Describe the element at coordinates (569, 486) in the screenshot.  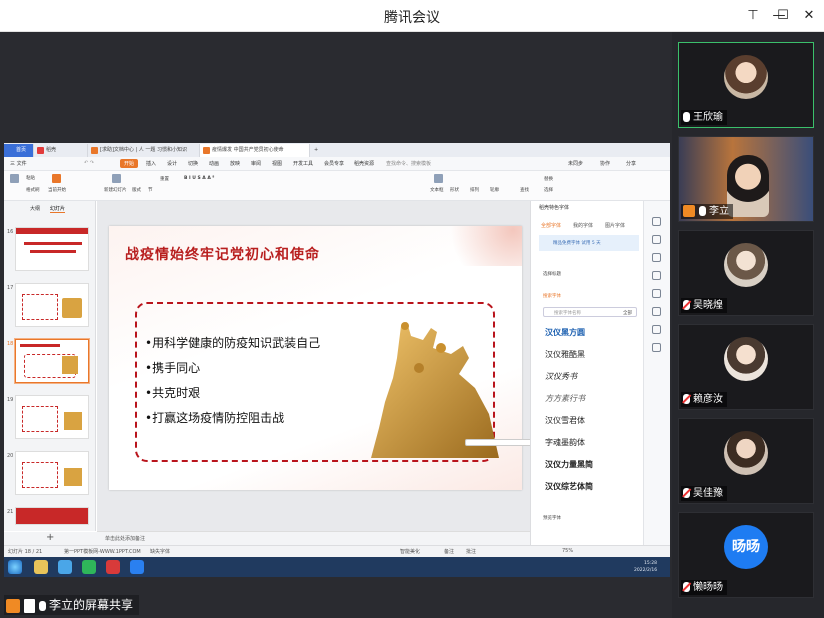
I see `font-sample: 汉仪综艺体简` at that location.